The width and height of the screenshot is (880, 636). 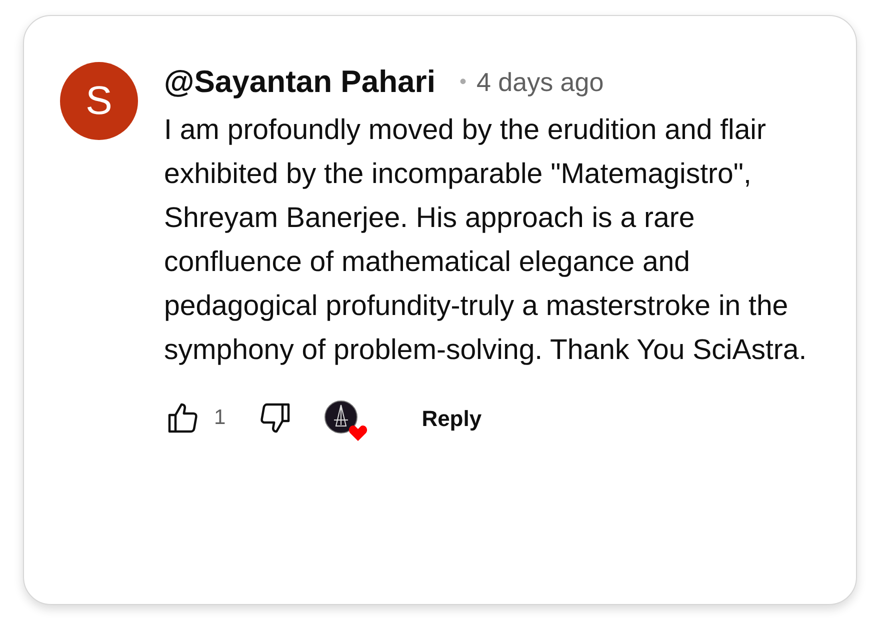 I want to click on reply-button: Reply, so click(x=452, y=418).